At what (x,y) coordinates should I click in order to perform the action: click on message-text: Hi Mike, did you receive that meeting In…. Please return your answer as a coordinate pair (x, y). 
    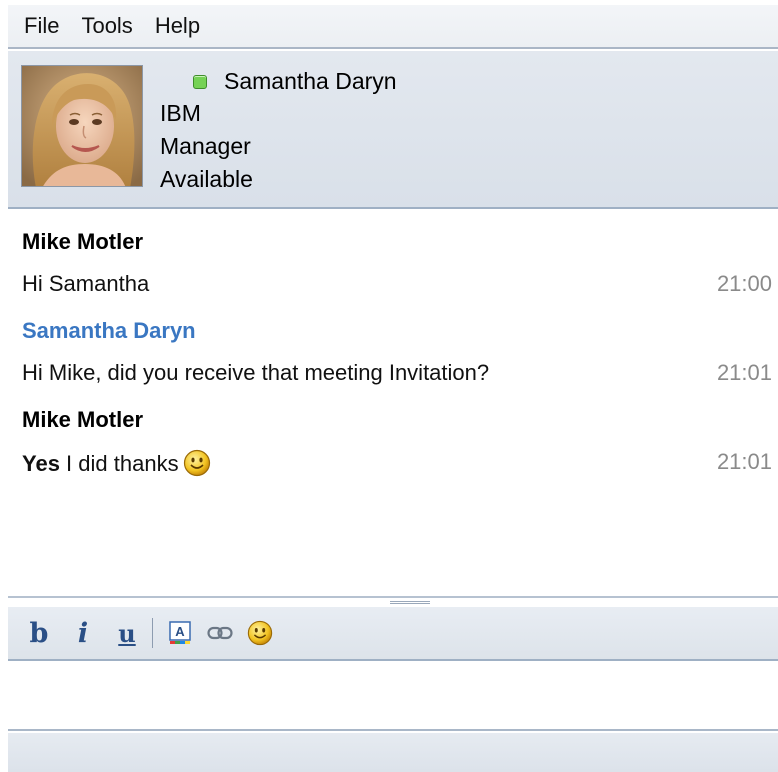
    Looking at the image, I should click on (256, 372).